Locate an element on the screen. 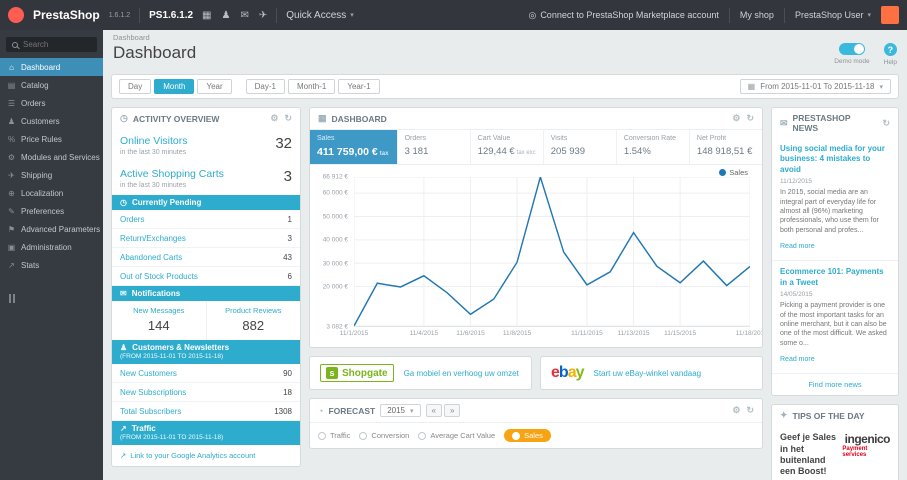 Image resolution: width=907 pixels, height=480 pixels. sidebar-item-stats: ↗ Stats is located at coordinates (51, 265).